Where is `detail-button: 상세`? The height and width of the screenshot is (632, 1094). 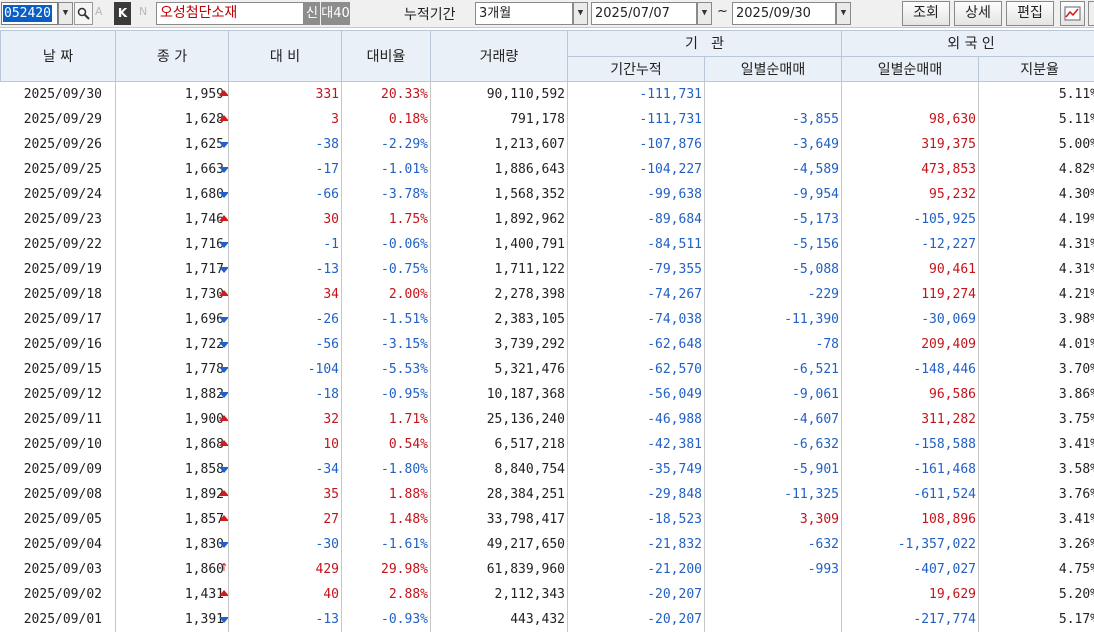
detail-button: 상세 is located at coordinates (978, 13).